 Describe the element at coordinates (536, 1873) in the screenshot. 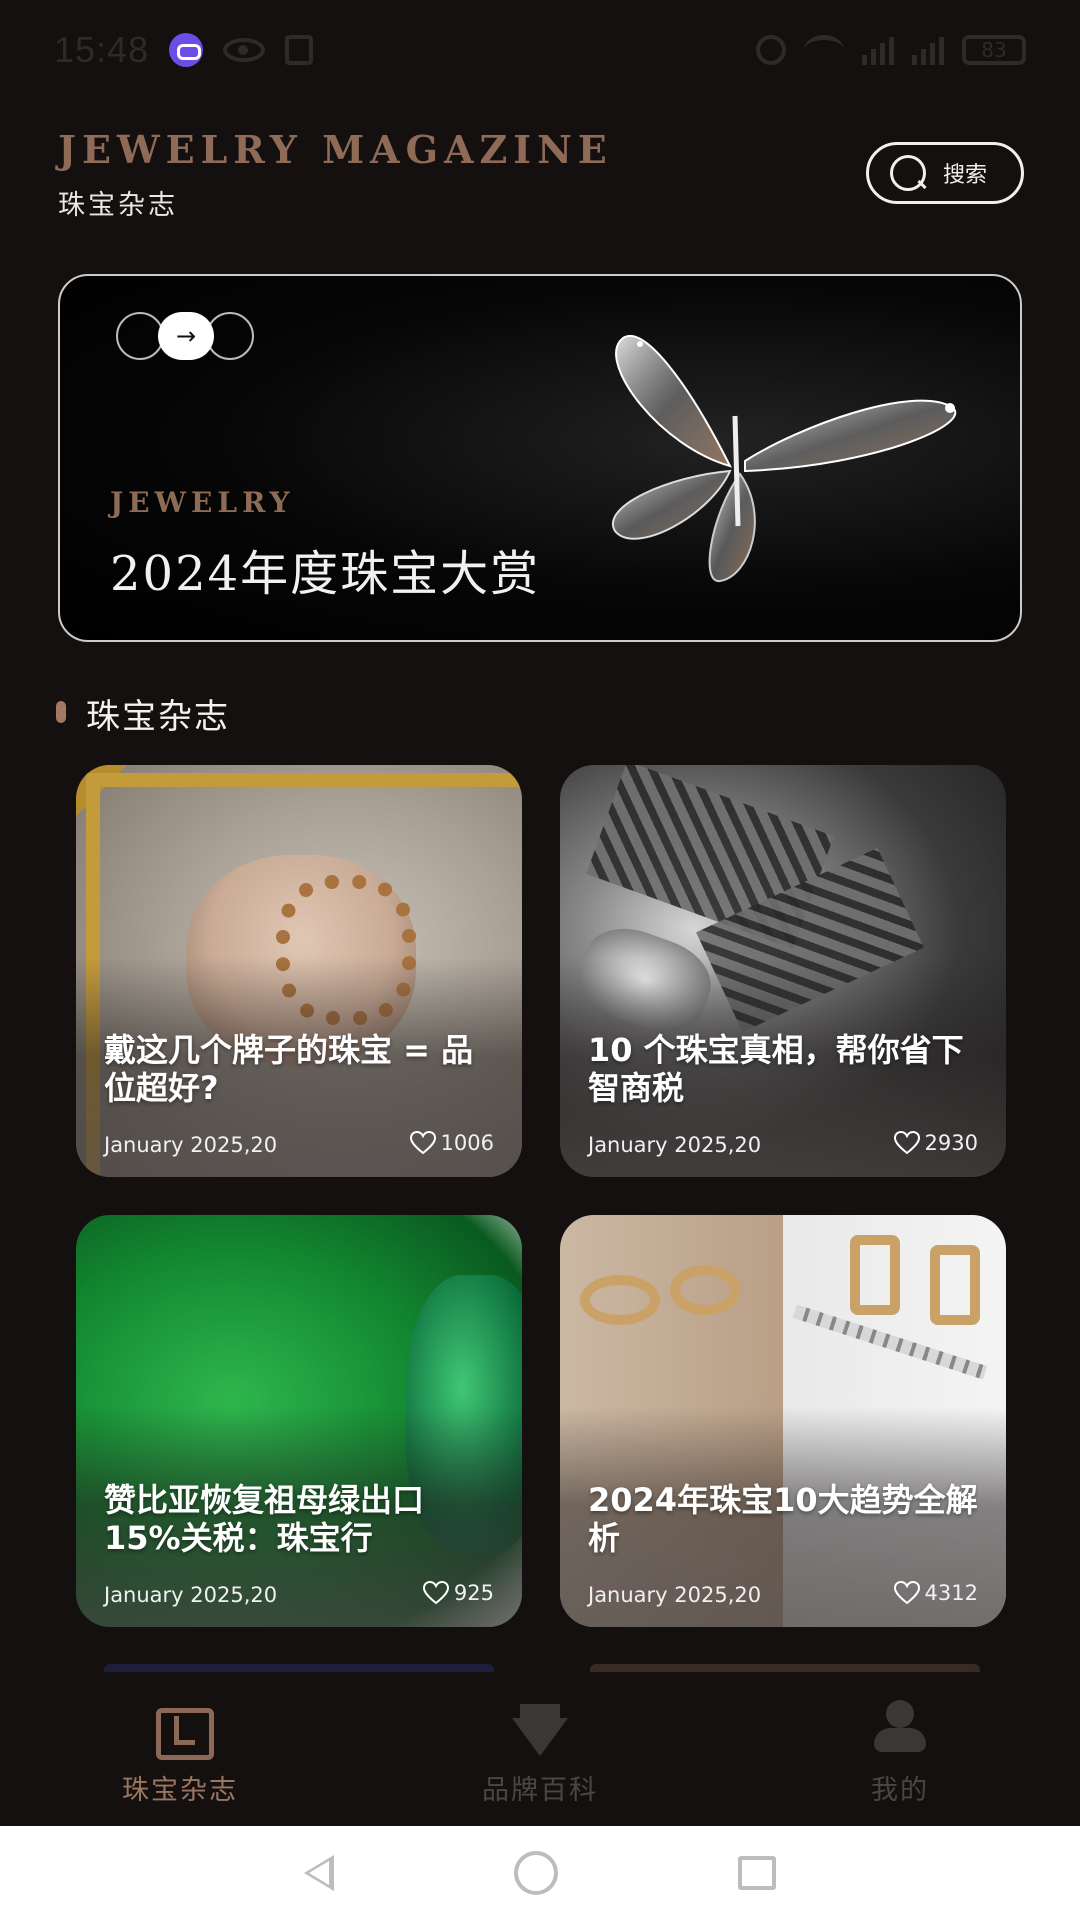

I see `home-icon` at that location.